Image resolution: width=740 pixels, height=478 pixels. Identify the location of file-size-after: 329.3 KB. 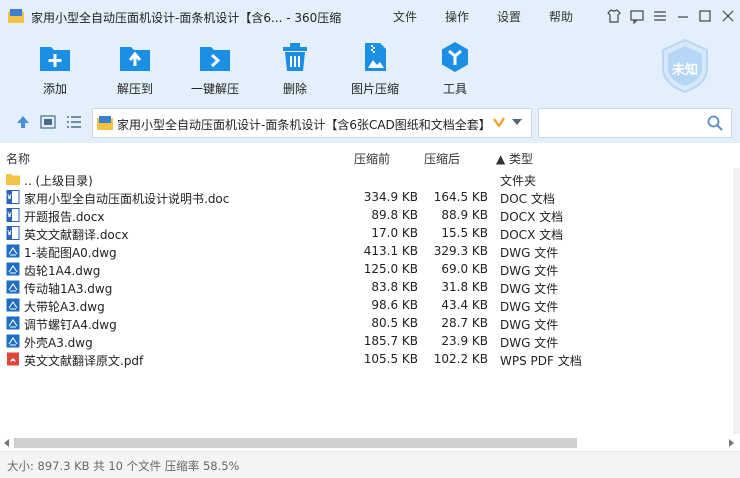
(460, 251).